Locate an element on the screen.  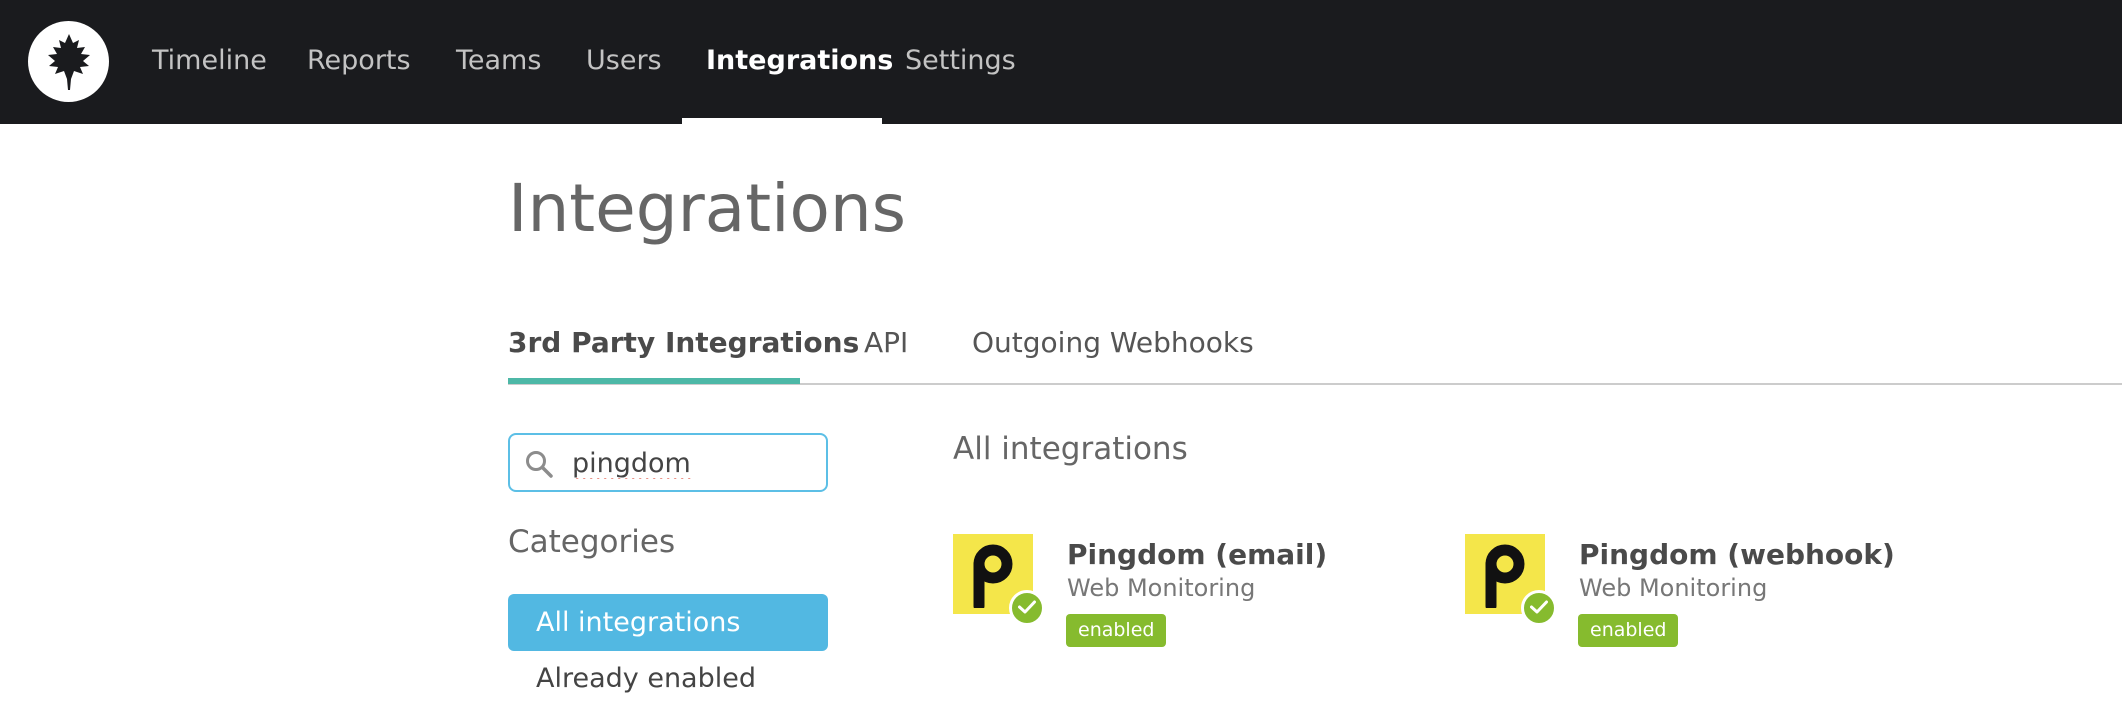
tab-outgoing-webhooks: Outgoing Webhooks is located at coordinates (1113, 342).